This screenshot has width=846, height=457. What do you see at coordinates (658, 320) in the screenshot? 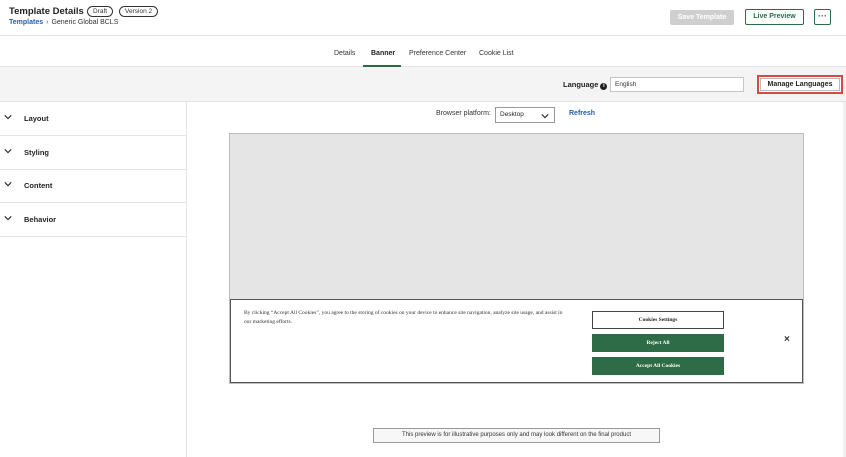
I see `cookies-settings-button: Cookies Settings` at bounding box center [658, 320].